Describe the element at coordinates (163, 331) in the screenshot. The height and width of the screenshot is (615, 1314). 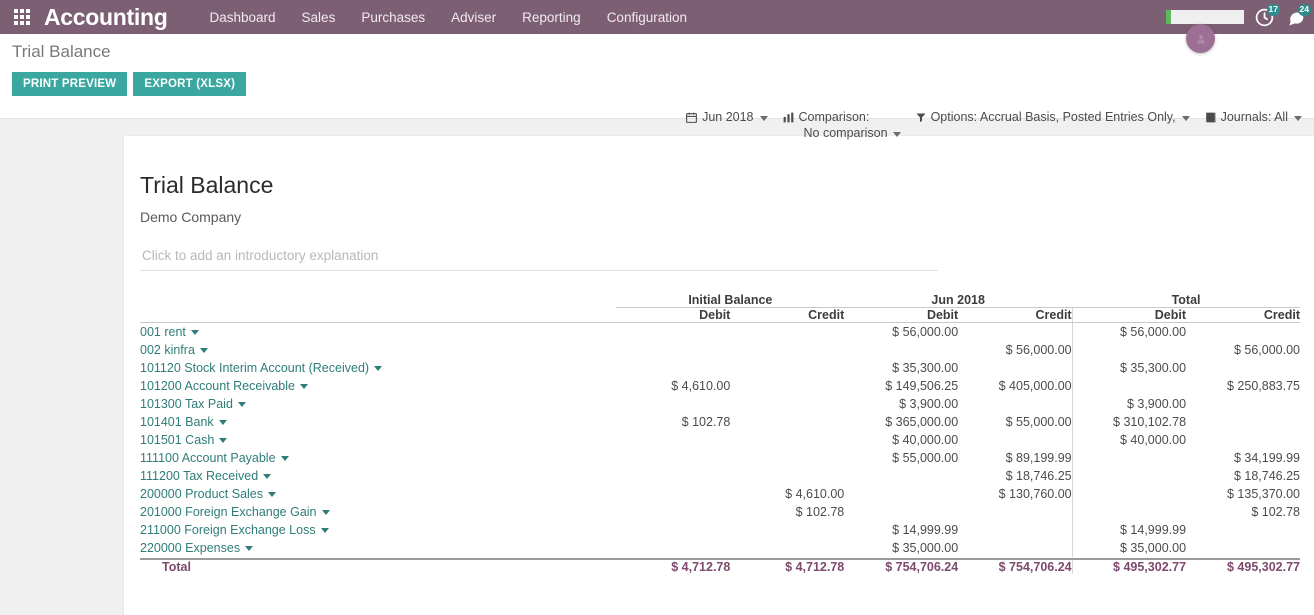
I see `account-label: 001 rent` at that location.